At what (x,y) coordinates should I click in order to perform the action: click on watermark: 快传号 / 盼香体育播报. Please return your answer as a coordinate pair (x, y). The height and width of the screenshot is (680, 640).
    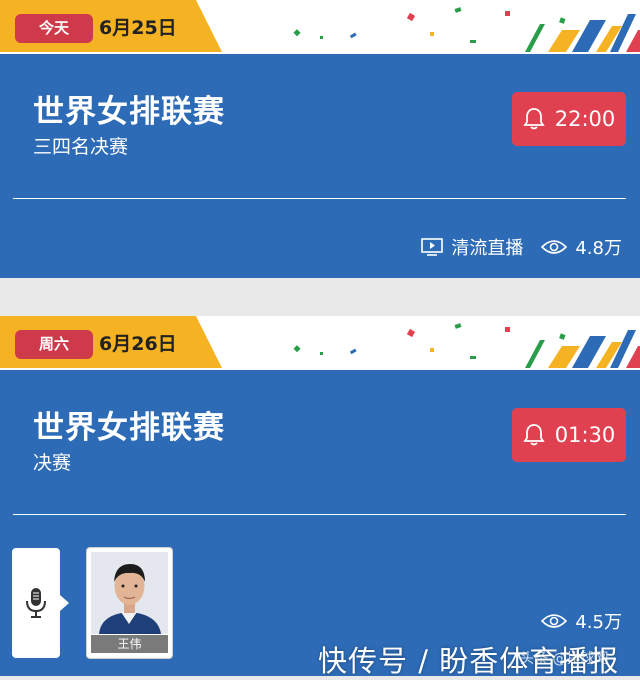
    Looking at the image, I should click on (469, 661).